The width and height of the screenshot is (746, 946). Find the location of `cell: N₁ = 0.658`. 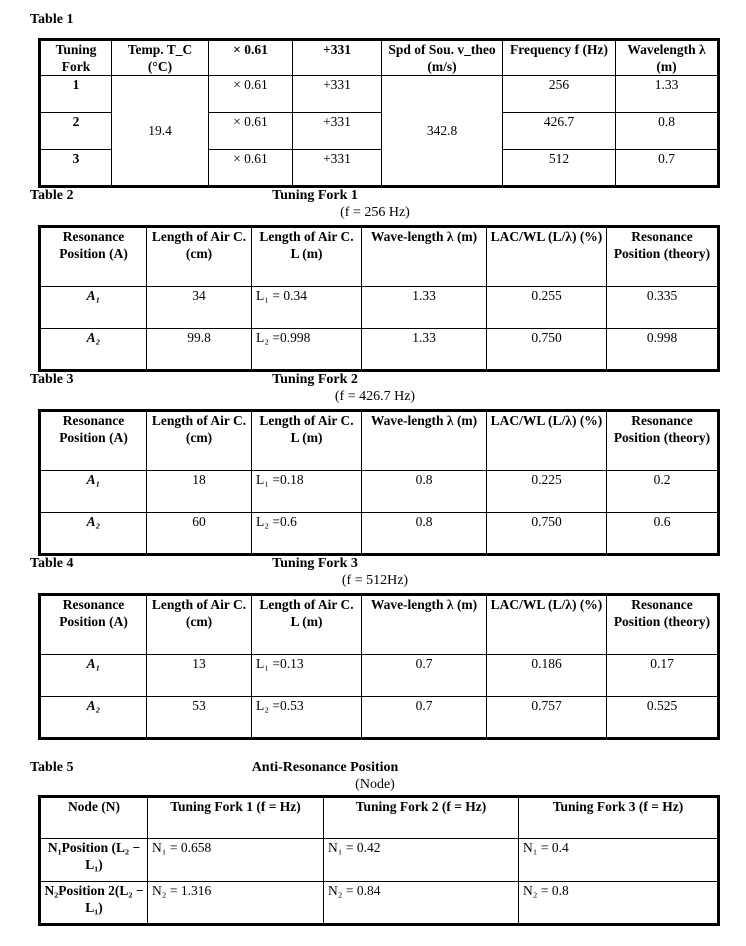

cell: N₁ = 0.658 is located at coordinates (235, 860).